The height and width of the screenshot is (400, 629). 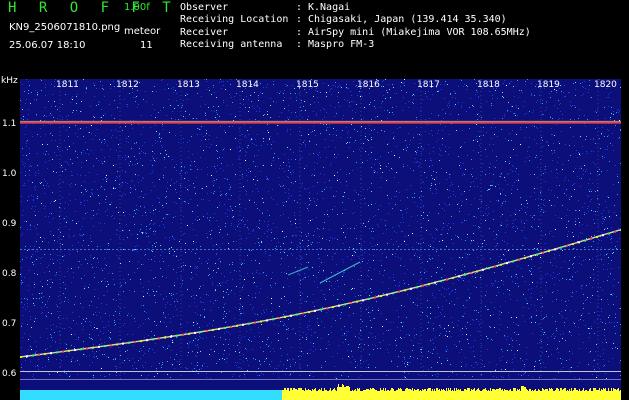 What do you see at coordinates (65, 27) in the screenshot?
I see `filename-label: KN9_2506071810.png` at bounding box center [65, 27].